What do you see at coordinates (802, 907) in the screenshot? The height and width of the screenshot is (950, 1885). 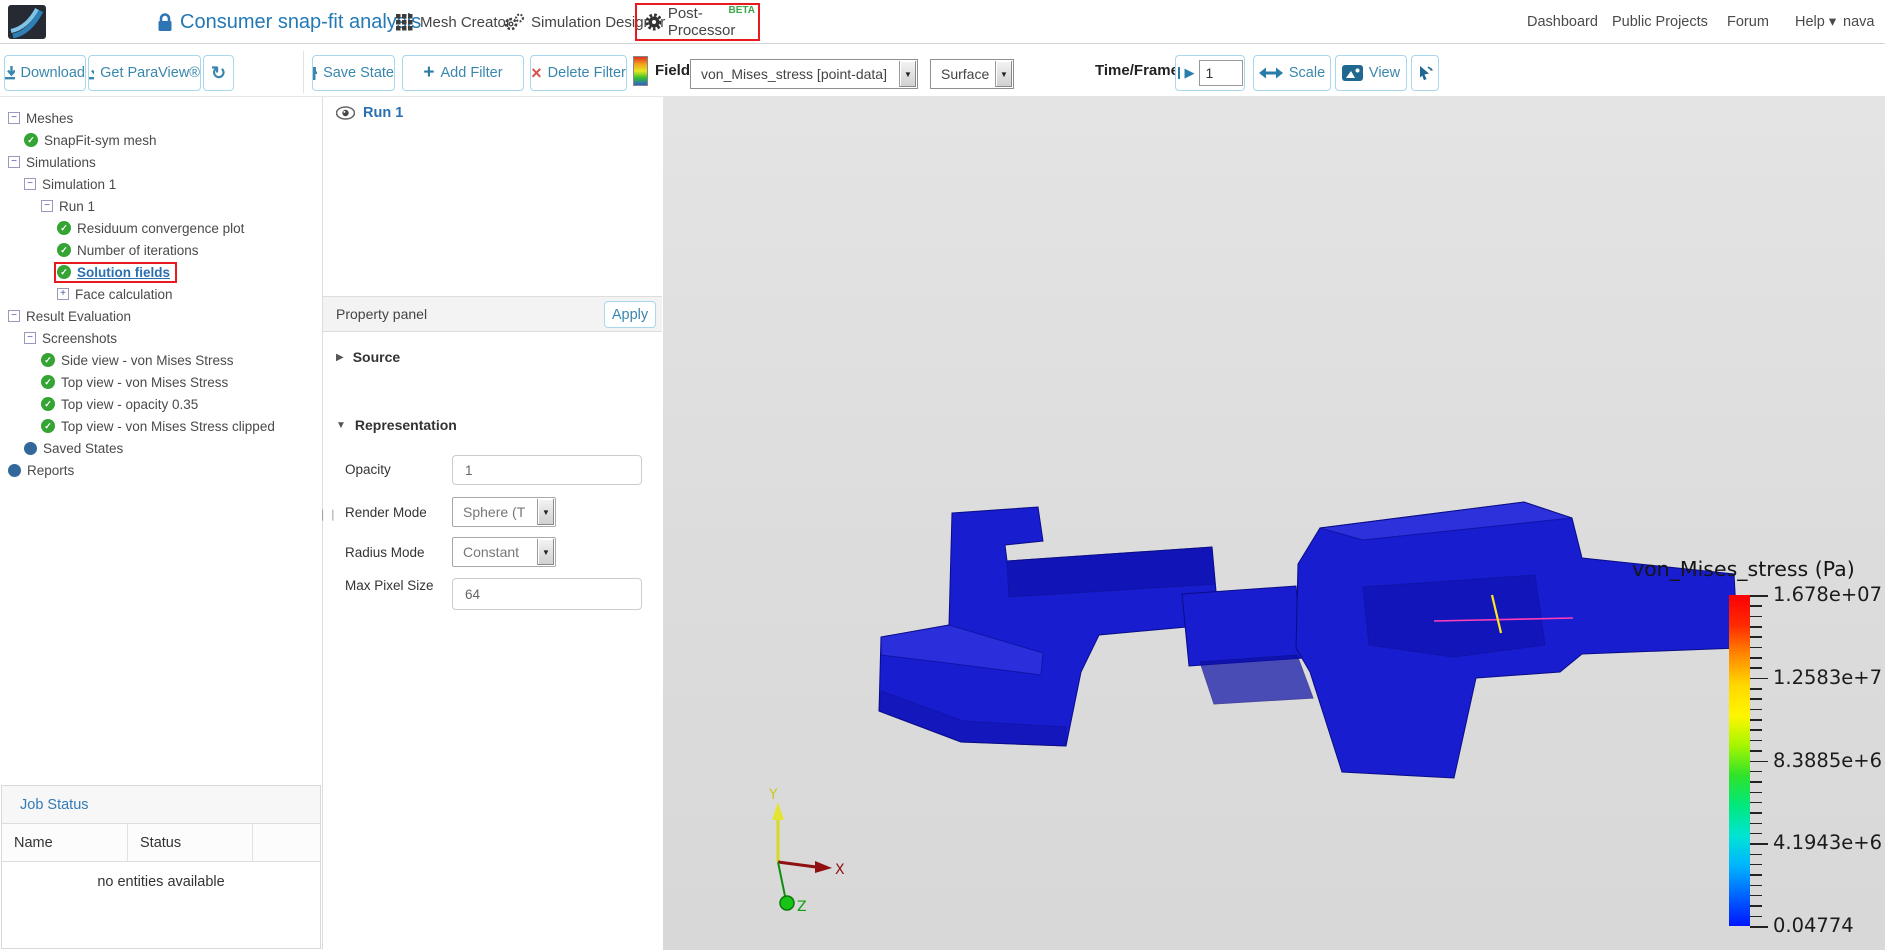 I see `axis-z-label: Z` at bounding box center [802, 907].